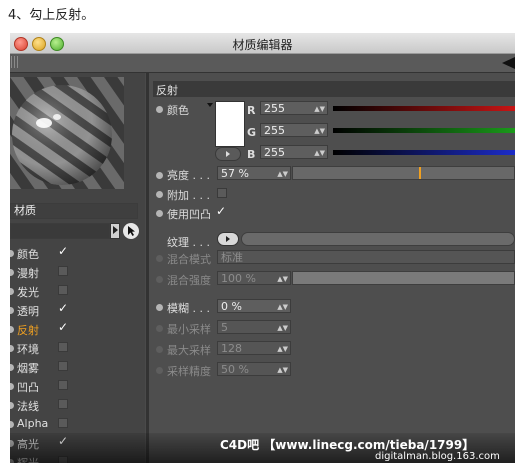  I want to click on b-slider, so click(424, 152).